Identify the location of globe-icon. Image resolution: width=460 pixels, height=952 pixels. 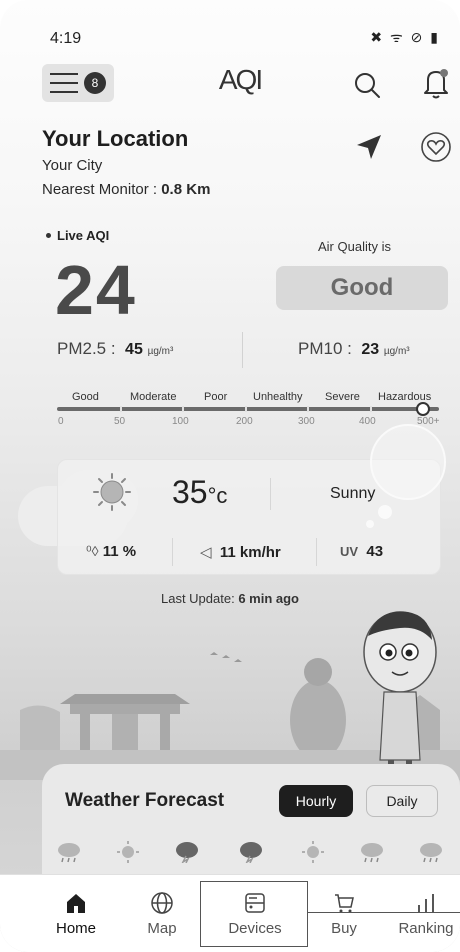
(162, 903).